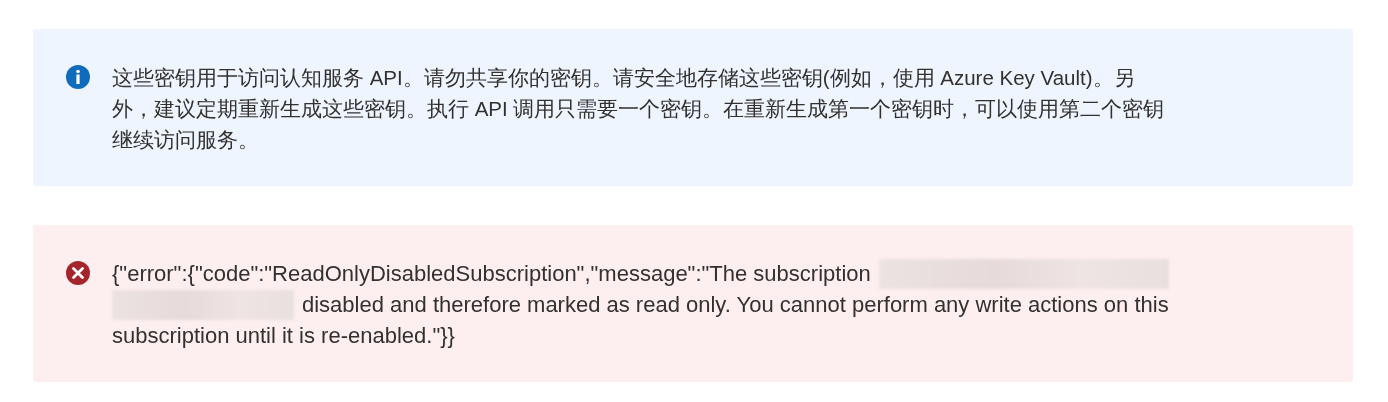 This screenshot has height=402, width=1388. What do you see at coordinates (491, 273) in the screenshot?
I see `error-message: {"error":{"code":"ReadOnlyDisabledSubscription","message":"The subscription` at bounding box center [491, 273].